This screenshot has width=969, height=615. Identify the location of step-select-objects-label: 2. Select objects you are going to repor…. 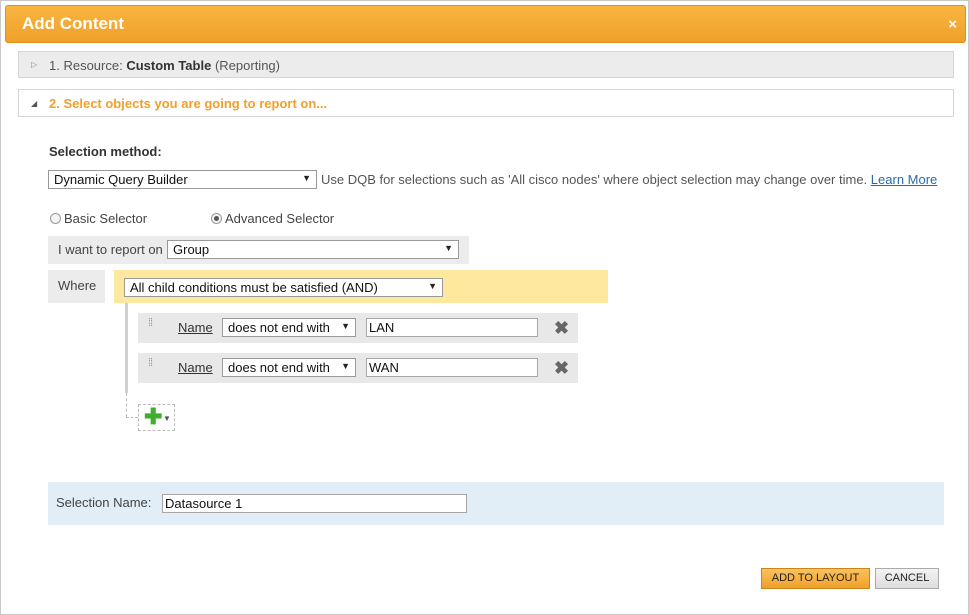
(188, 103).